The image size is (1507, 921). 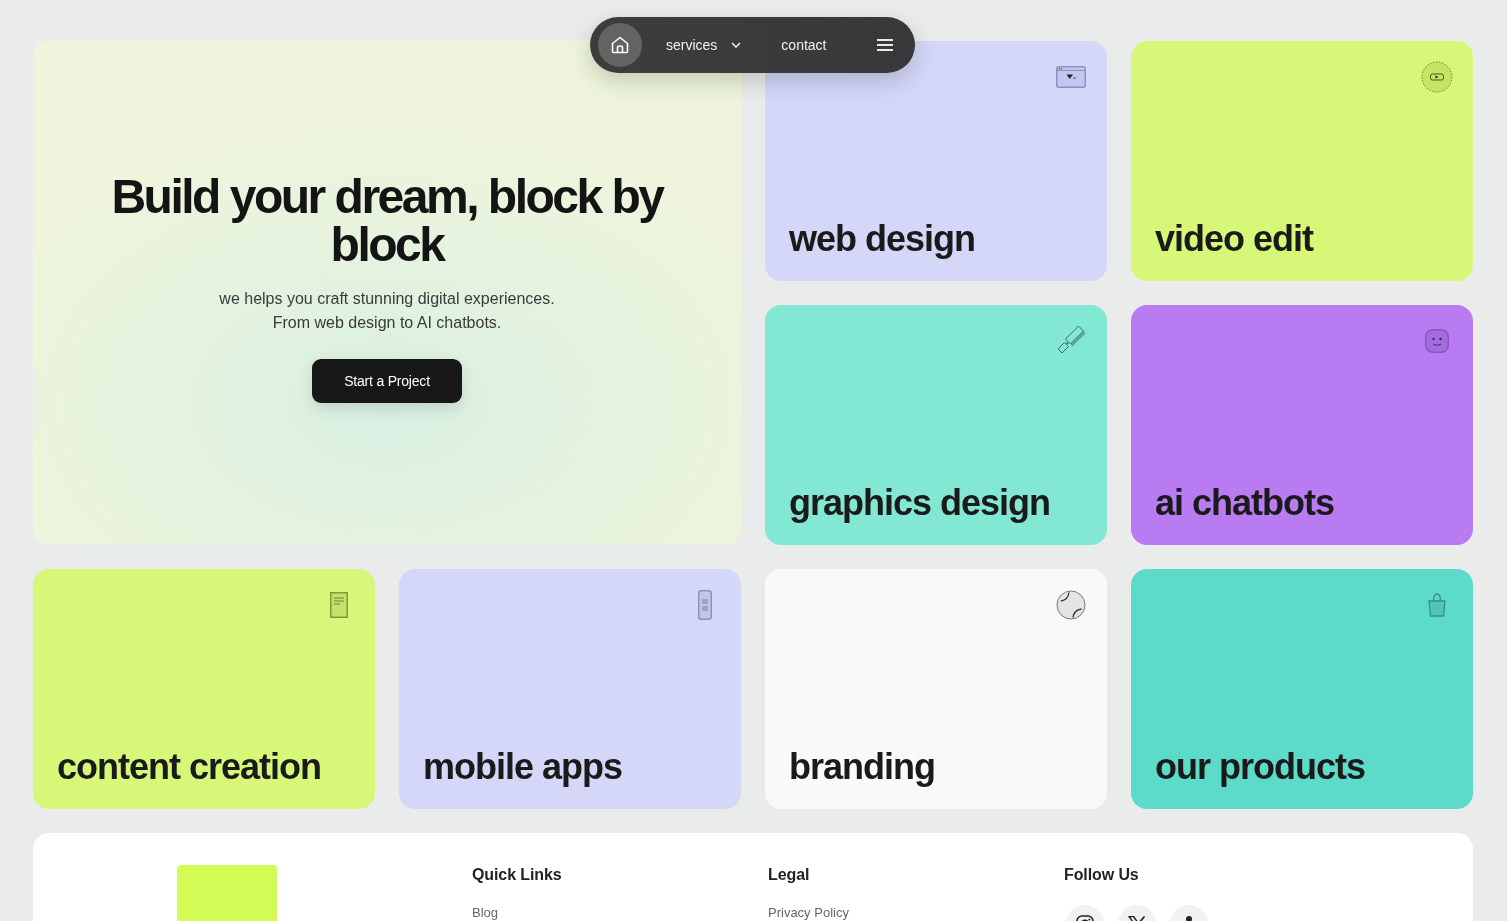 What do you see at coordinates (705, 605) in the screenshot?
I see `phone-icon` at bounding box center [705, 605].